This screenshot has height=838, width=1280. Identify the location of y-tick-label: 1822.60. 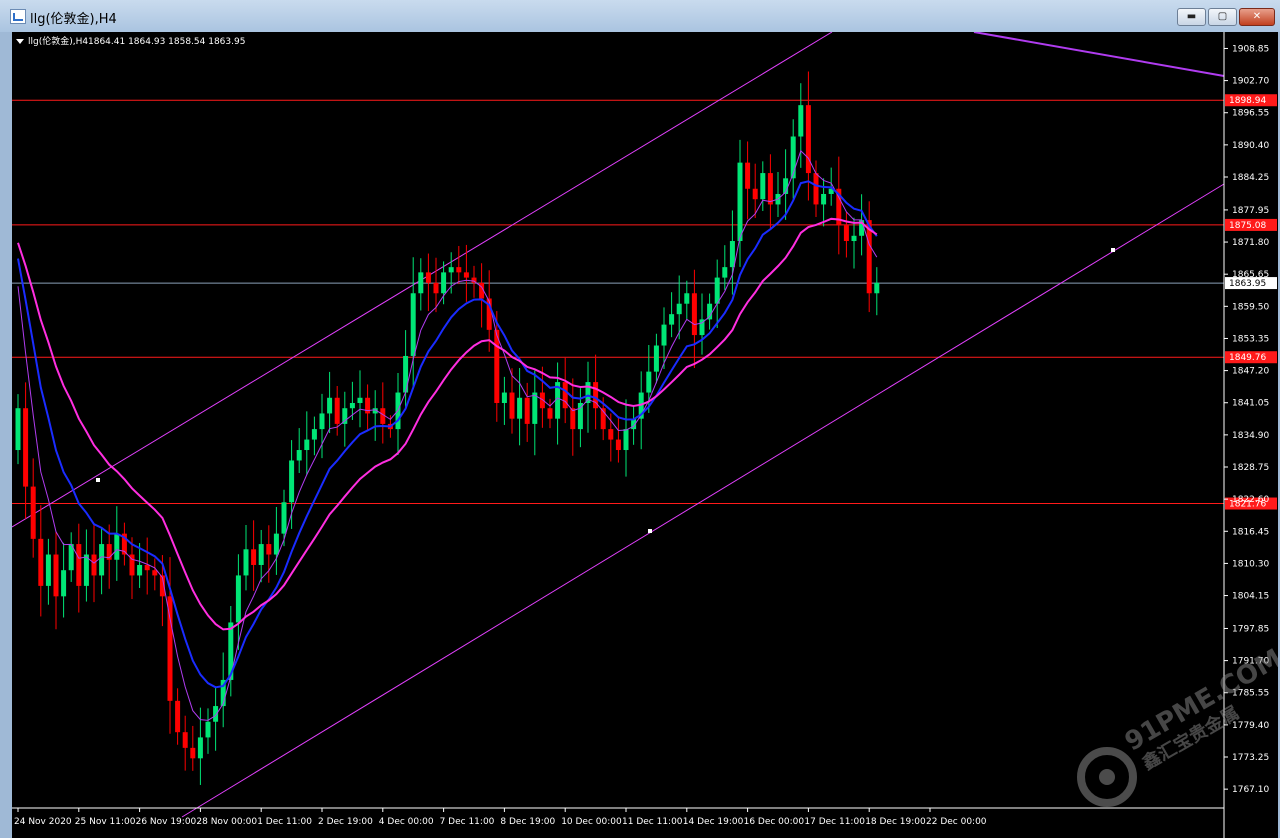
(1250, 500).